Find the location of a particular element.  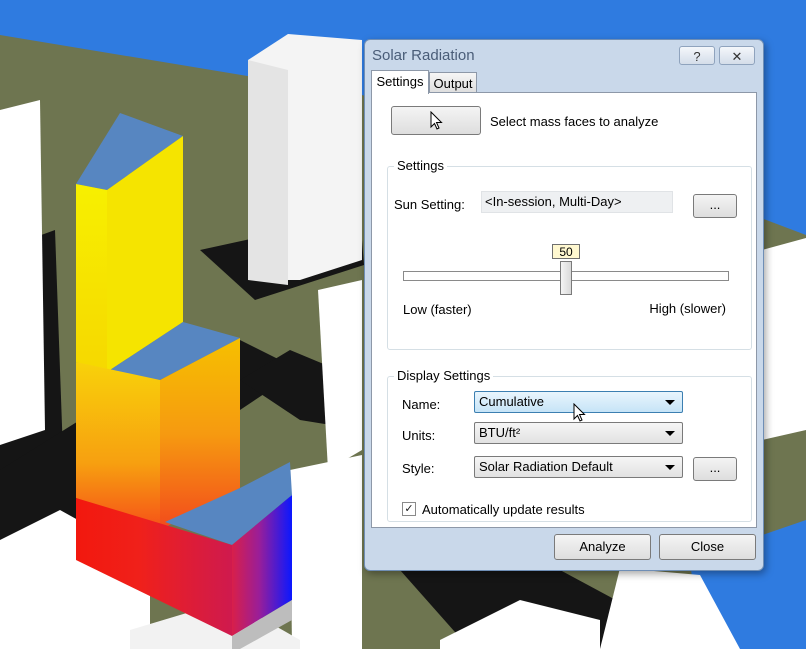

select-mass-faces-button is located at coordinates (436, 120).